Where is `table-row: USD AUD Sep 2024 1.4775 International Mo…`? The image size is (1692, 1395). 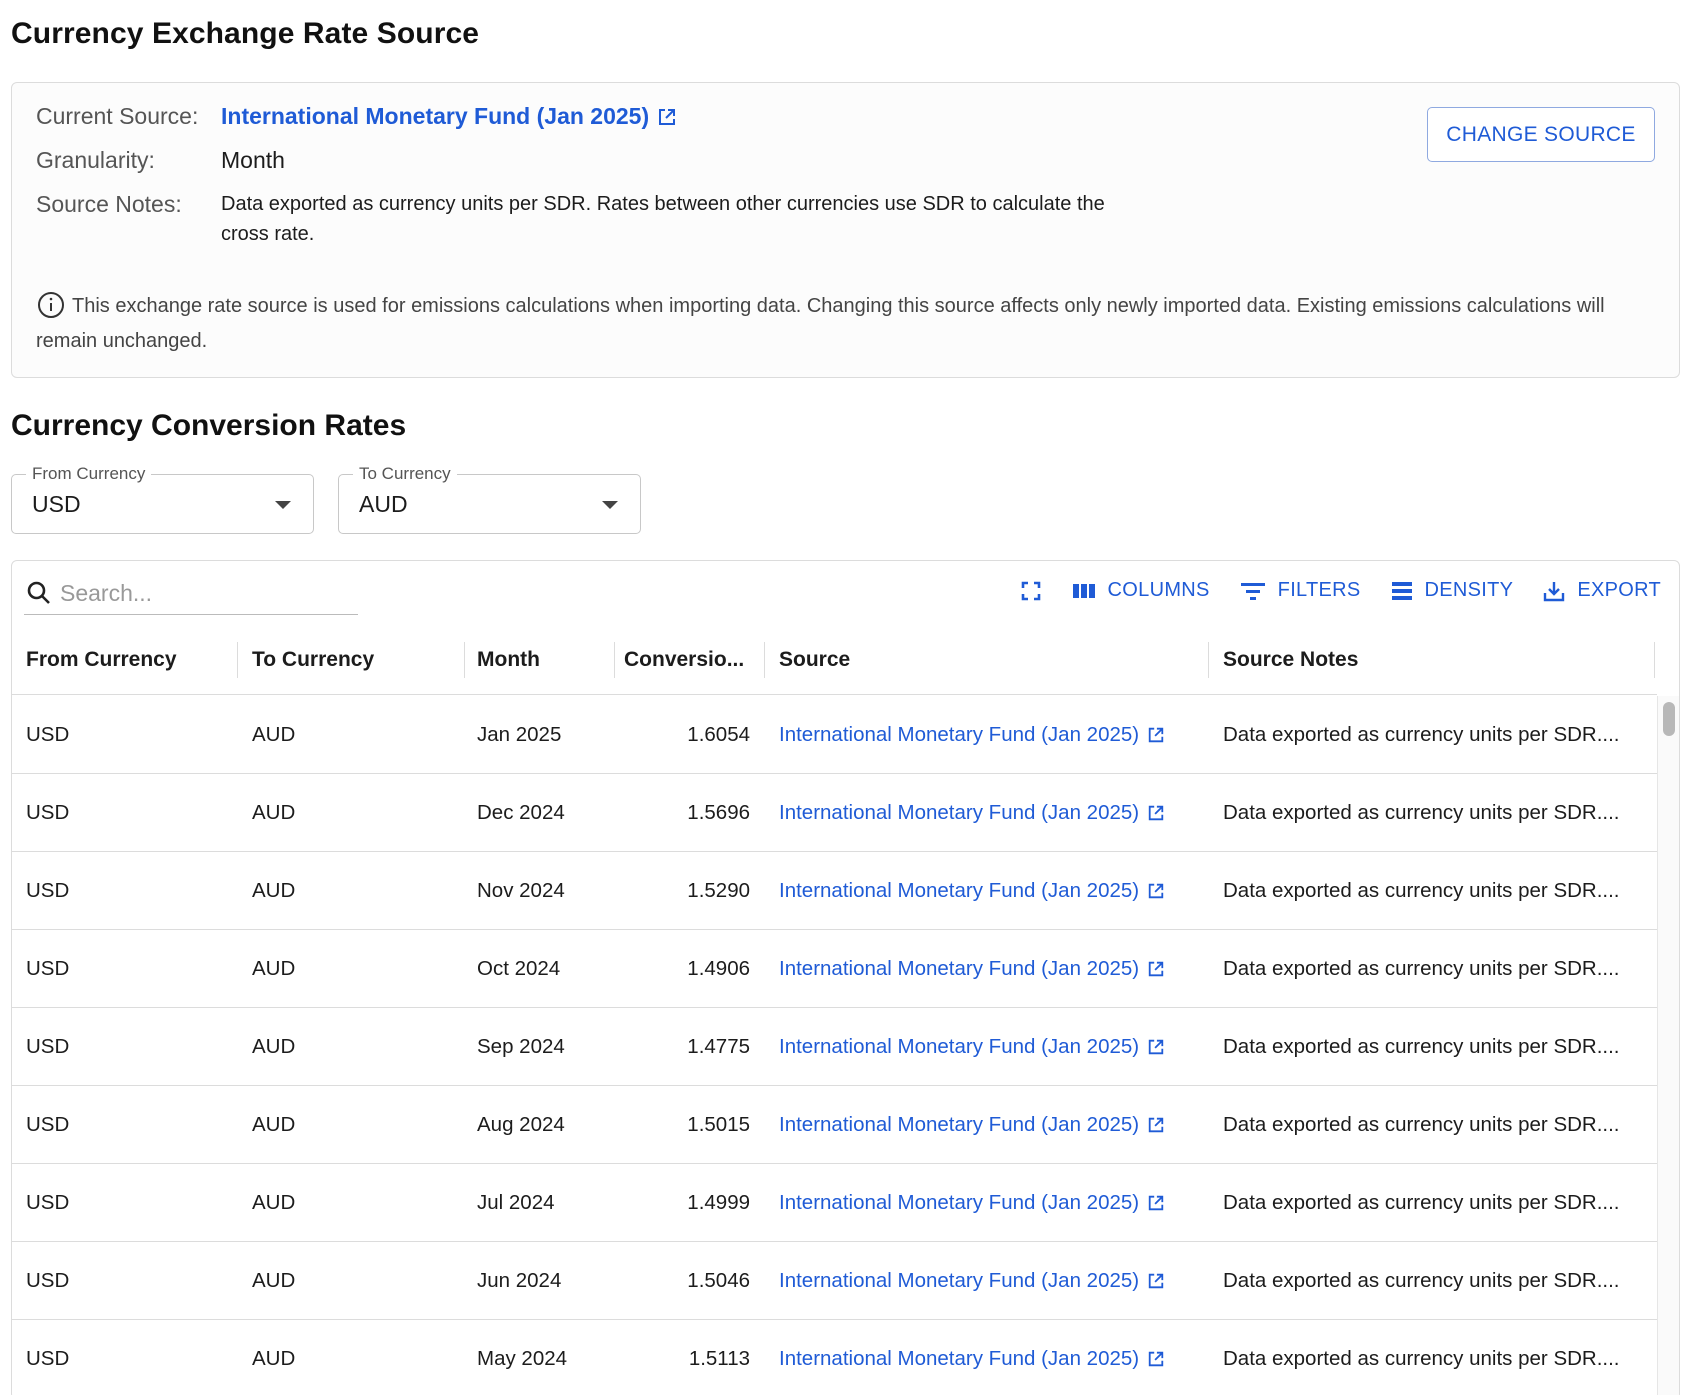 table-row: USD AUD Sep 2024 1.4775 International Mo… is located at coordinates (834, 1047).